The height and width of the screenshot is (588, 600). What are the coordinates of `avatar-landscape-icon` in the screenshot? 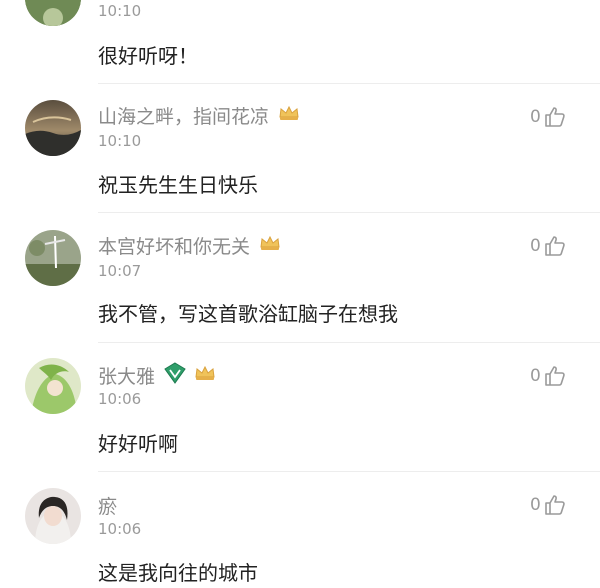 It's located at (53, 128).